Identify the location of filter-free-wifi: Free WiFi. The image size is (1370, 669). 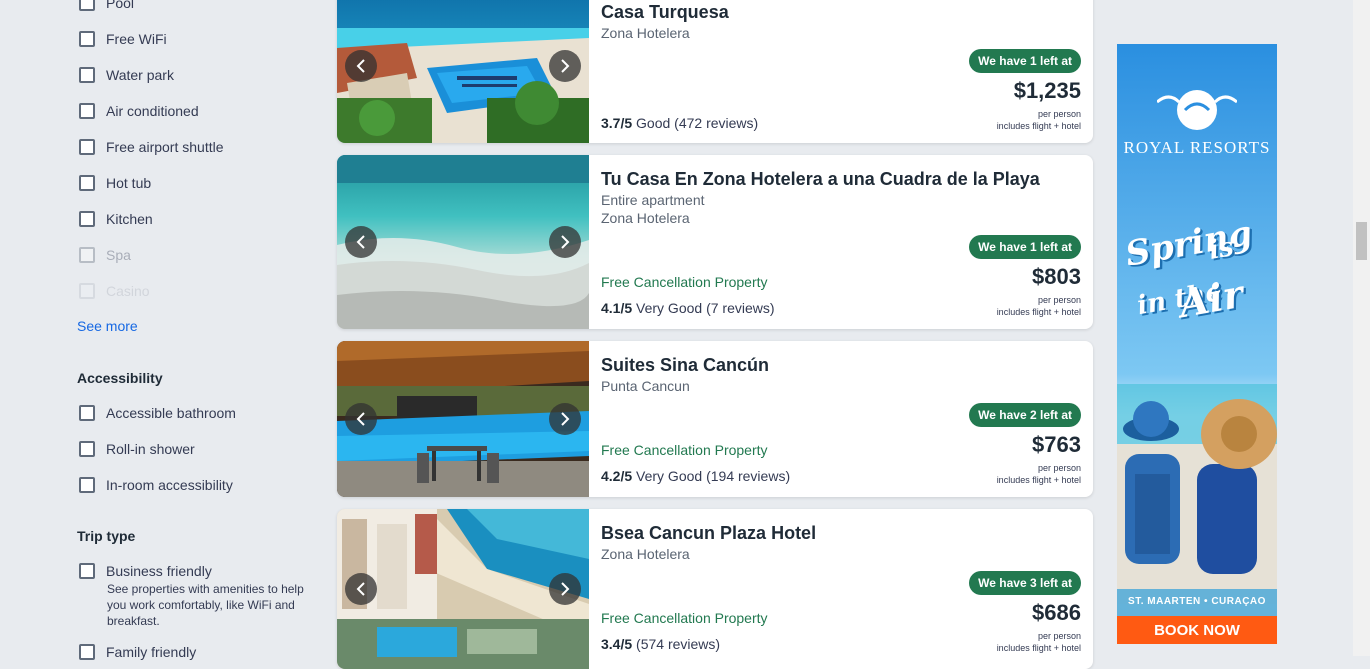
(123, 39).